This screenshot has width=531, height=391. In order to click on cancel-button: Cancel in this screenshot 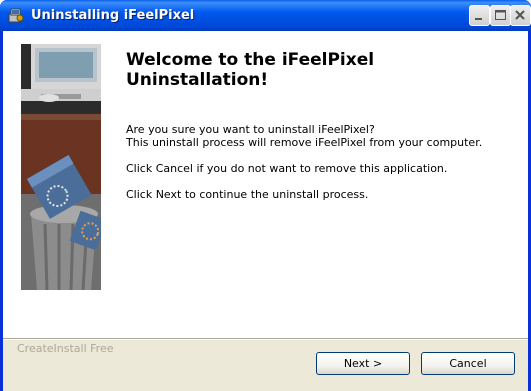, I will do `click(468, 363)`.